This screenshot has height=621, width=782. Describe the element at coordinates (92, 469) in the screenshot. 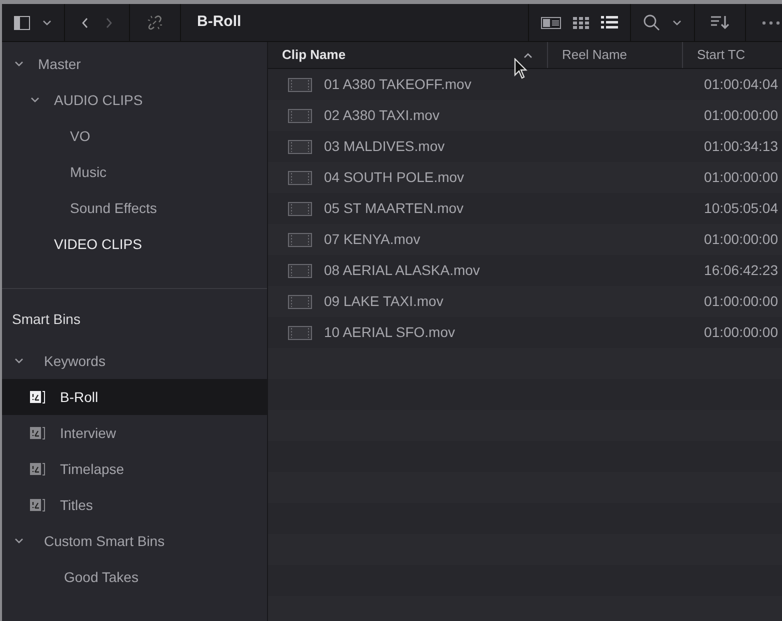

I see `smart-bin-label: Timelapse` at that location.